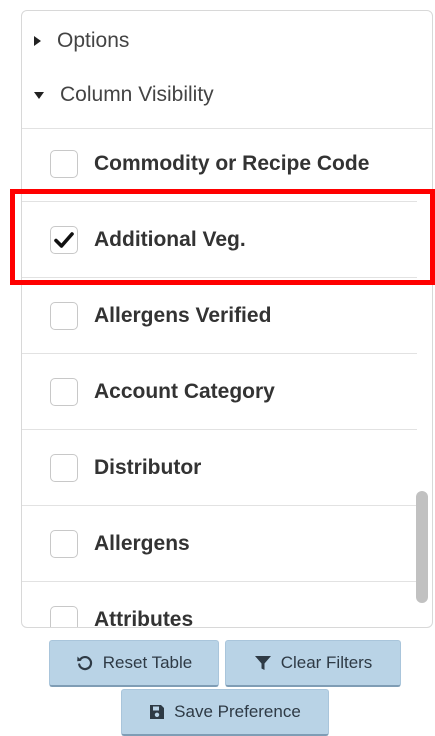 This screenshot has height=736, width=435. Describe the element at coordinates (237, 711) in the screenshot. I see `save-preference-label: Save Preference` at that location.